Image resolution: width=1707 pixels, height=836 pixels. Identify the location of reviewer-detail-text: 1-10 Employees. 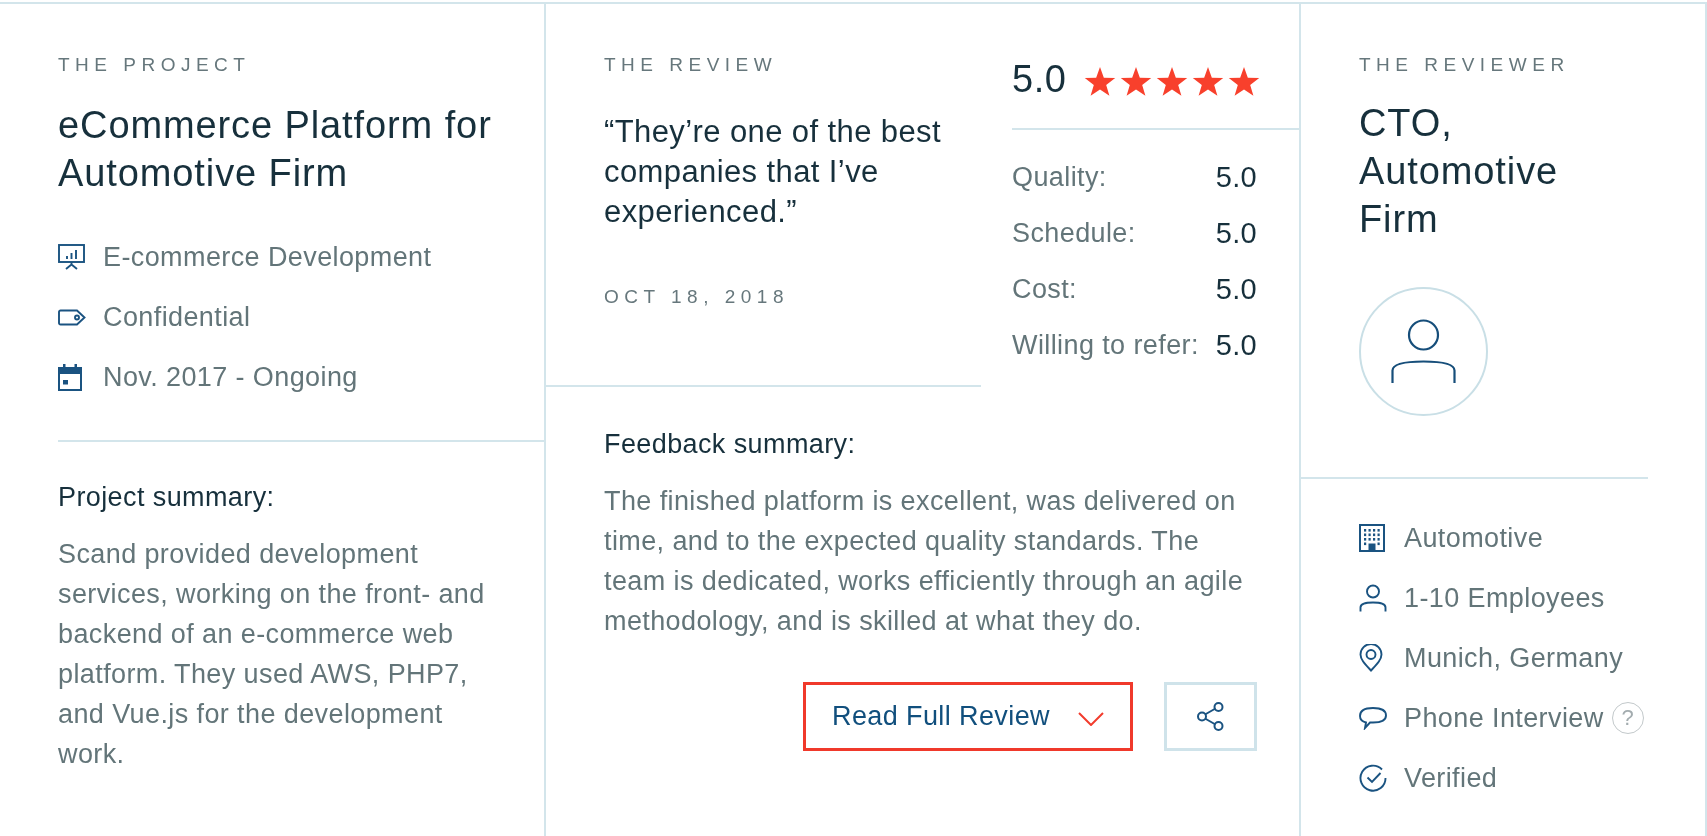
(1504, 598).